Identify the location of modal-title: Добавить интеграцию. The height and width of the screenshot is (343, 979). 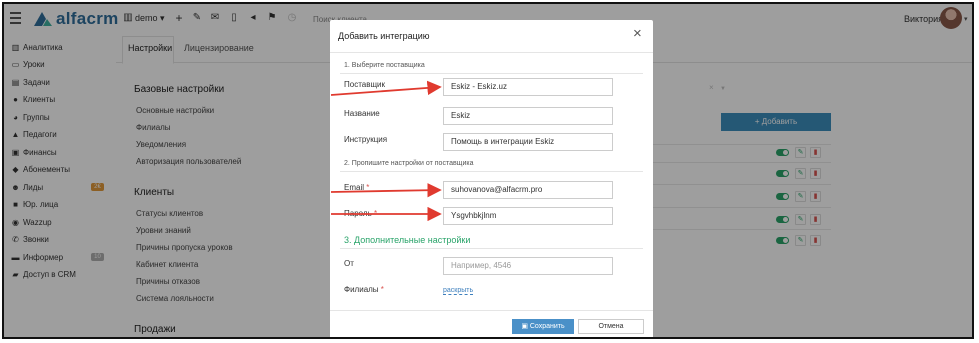
(384, 36).